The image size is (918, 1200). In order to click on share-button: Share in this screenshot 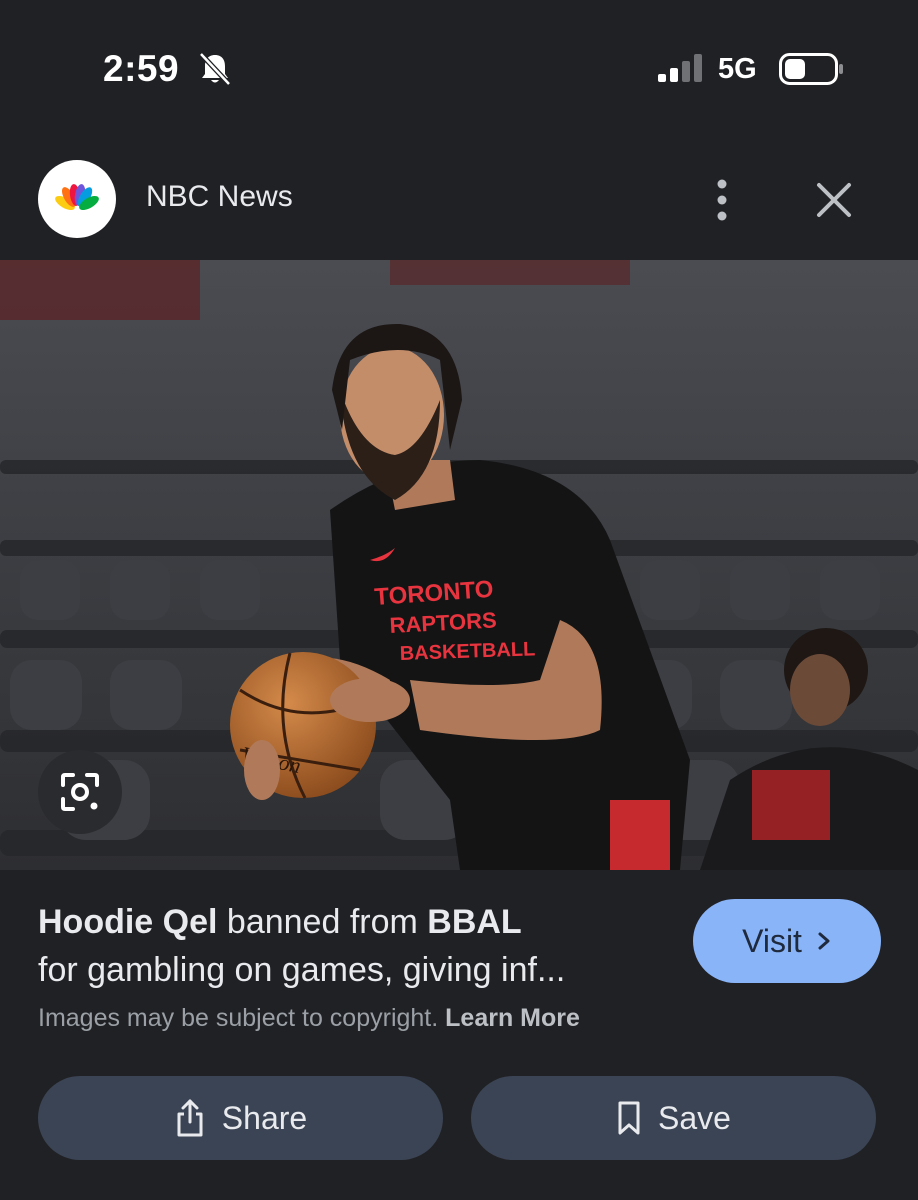, I will do `click(240, 1118)`.